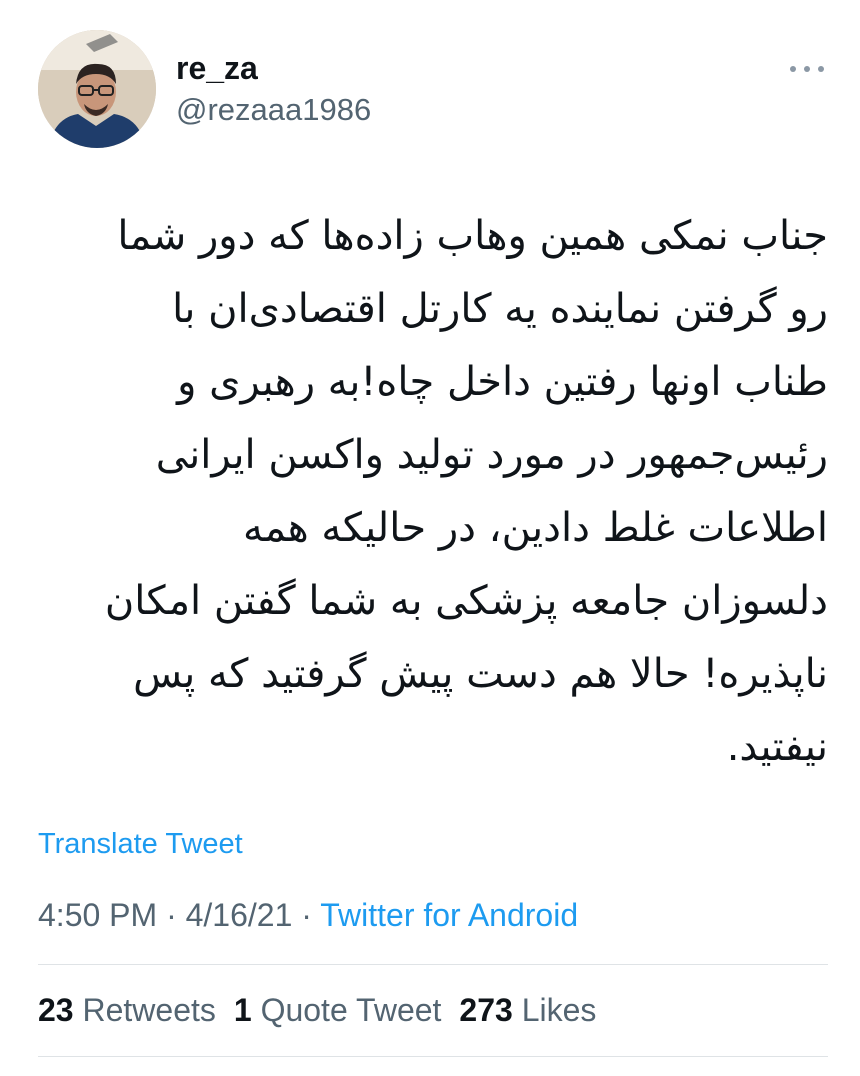 This screenshot has height=1076, width=860. I want to click on more-horizontal-icon, so click(807, 69).